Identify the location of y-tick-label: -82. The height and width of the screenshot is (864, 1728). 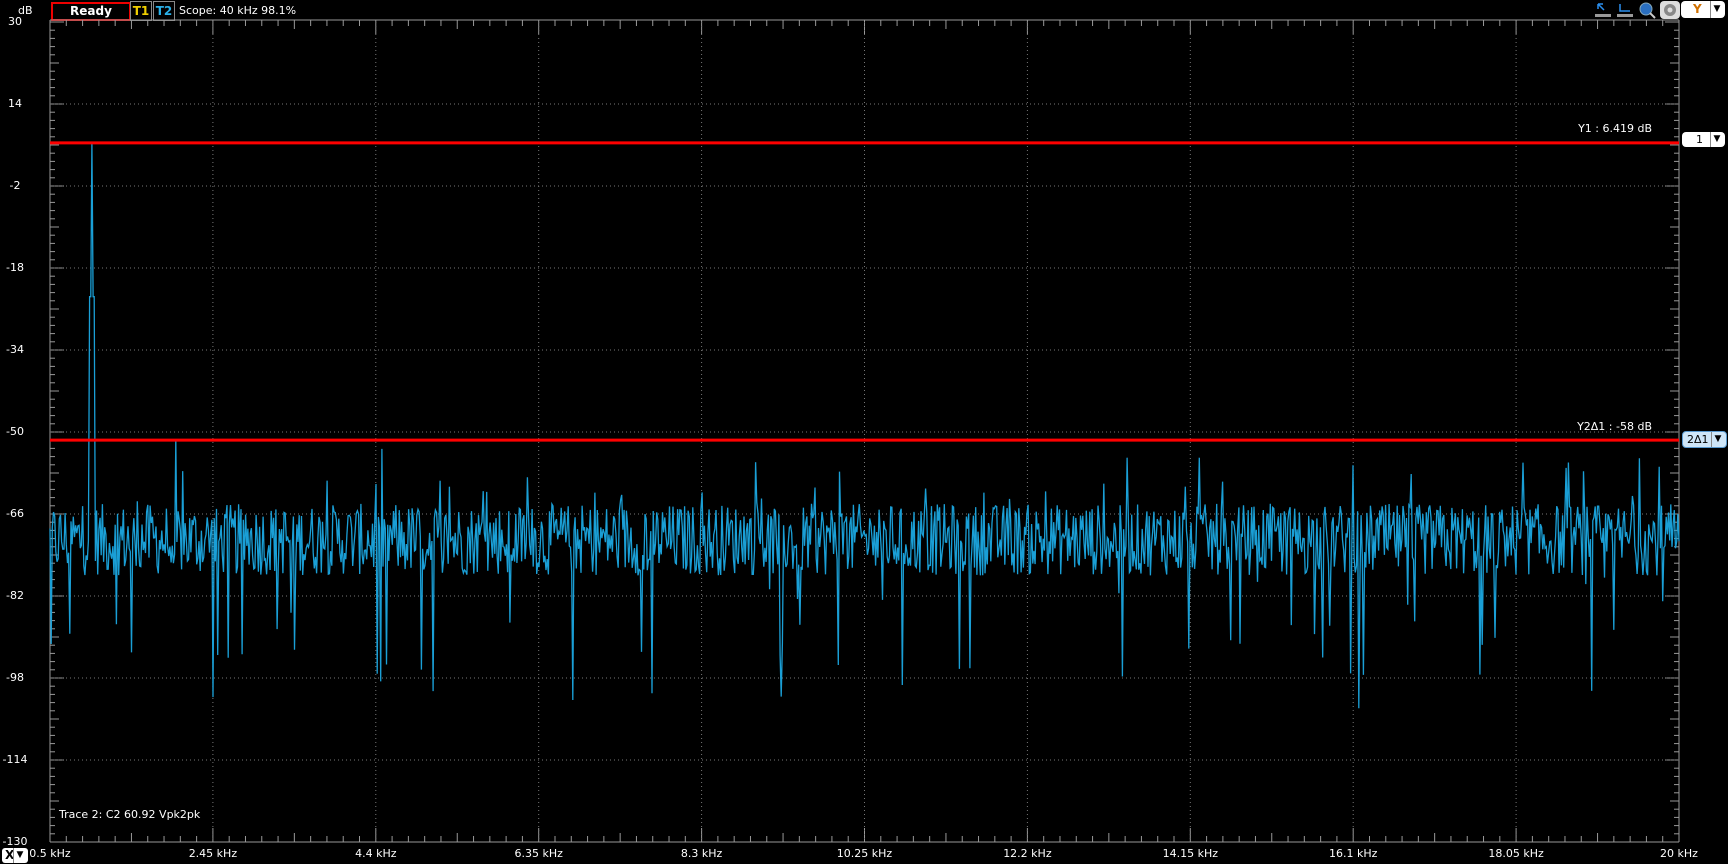
(15, 595).